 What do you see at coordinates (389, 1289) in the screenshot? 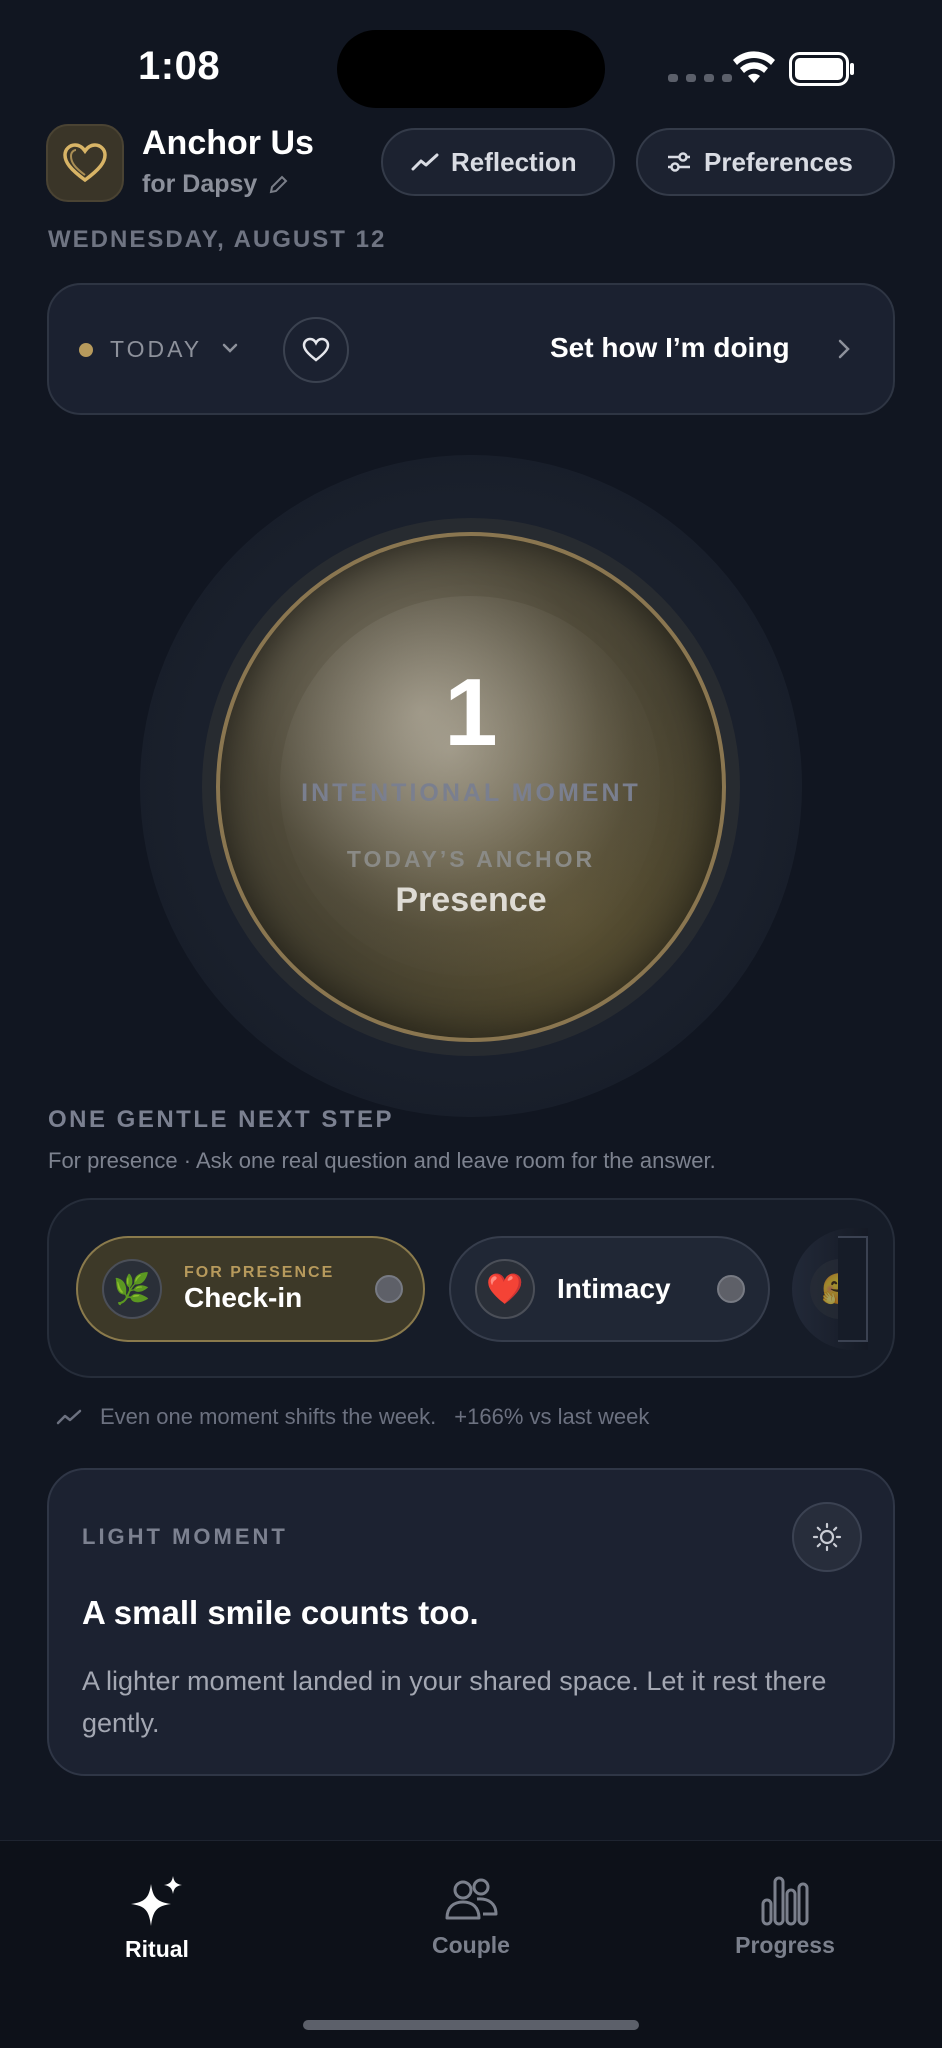
I see `radio-check-in` at bounding box center [389, 1289].